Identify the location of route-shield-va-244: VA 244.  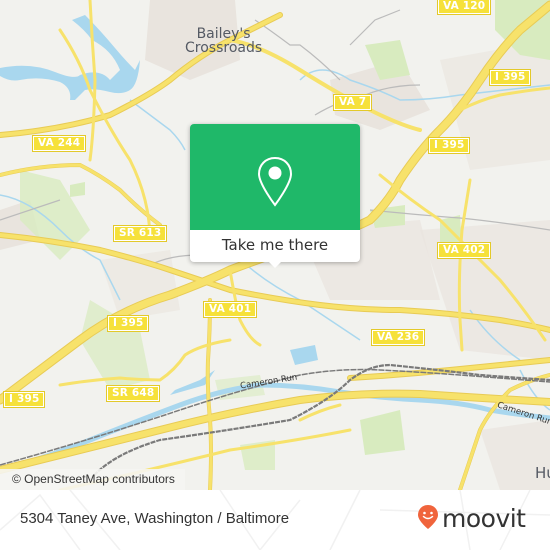
(59, 143).